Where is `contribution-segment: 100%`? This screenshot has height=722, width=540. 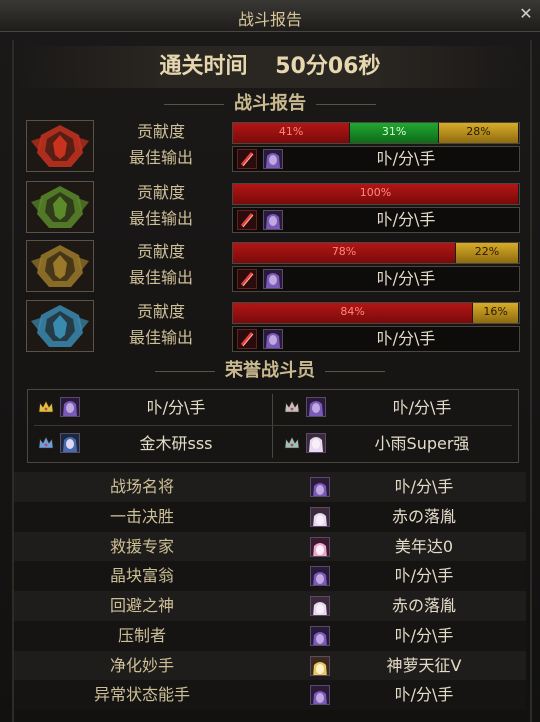
contribution-segment: 100% is located at coordinates (376, 194).